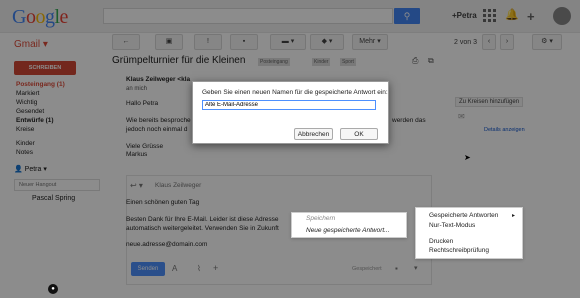  I want to click on mouse-cursor-icon: ➤, so click(467, 157).